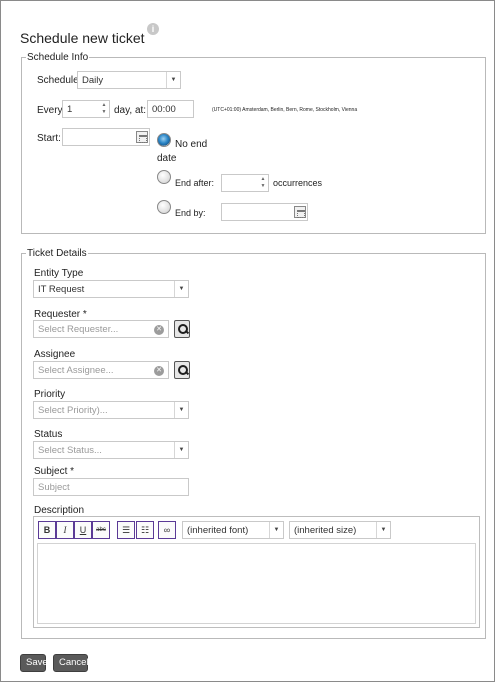 Image resolution: width=495 pixels, height=682 pixels. I want to click on schedule-value: Daily, so click(93, 80).